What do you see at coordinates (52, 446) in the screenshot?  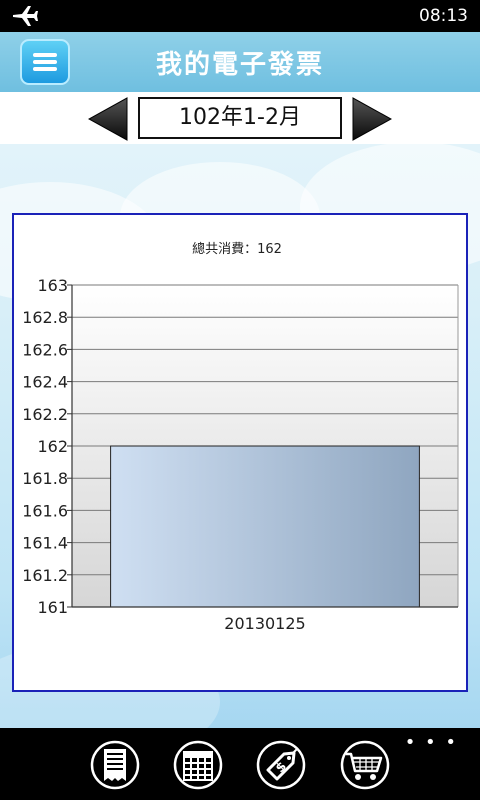 I see `y-tick-label: 162` at bounding box center [52, 446].